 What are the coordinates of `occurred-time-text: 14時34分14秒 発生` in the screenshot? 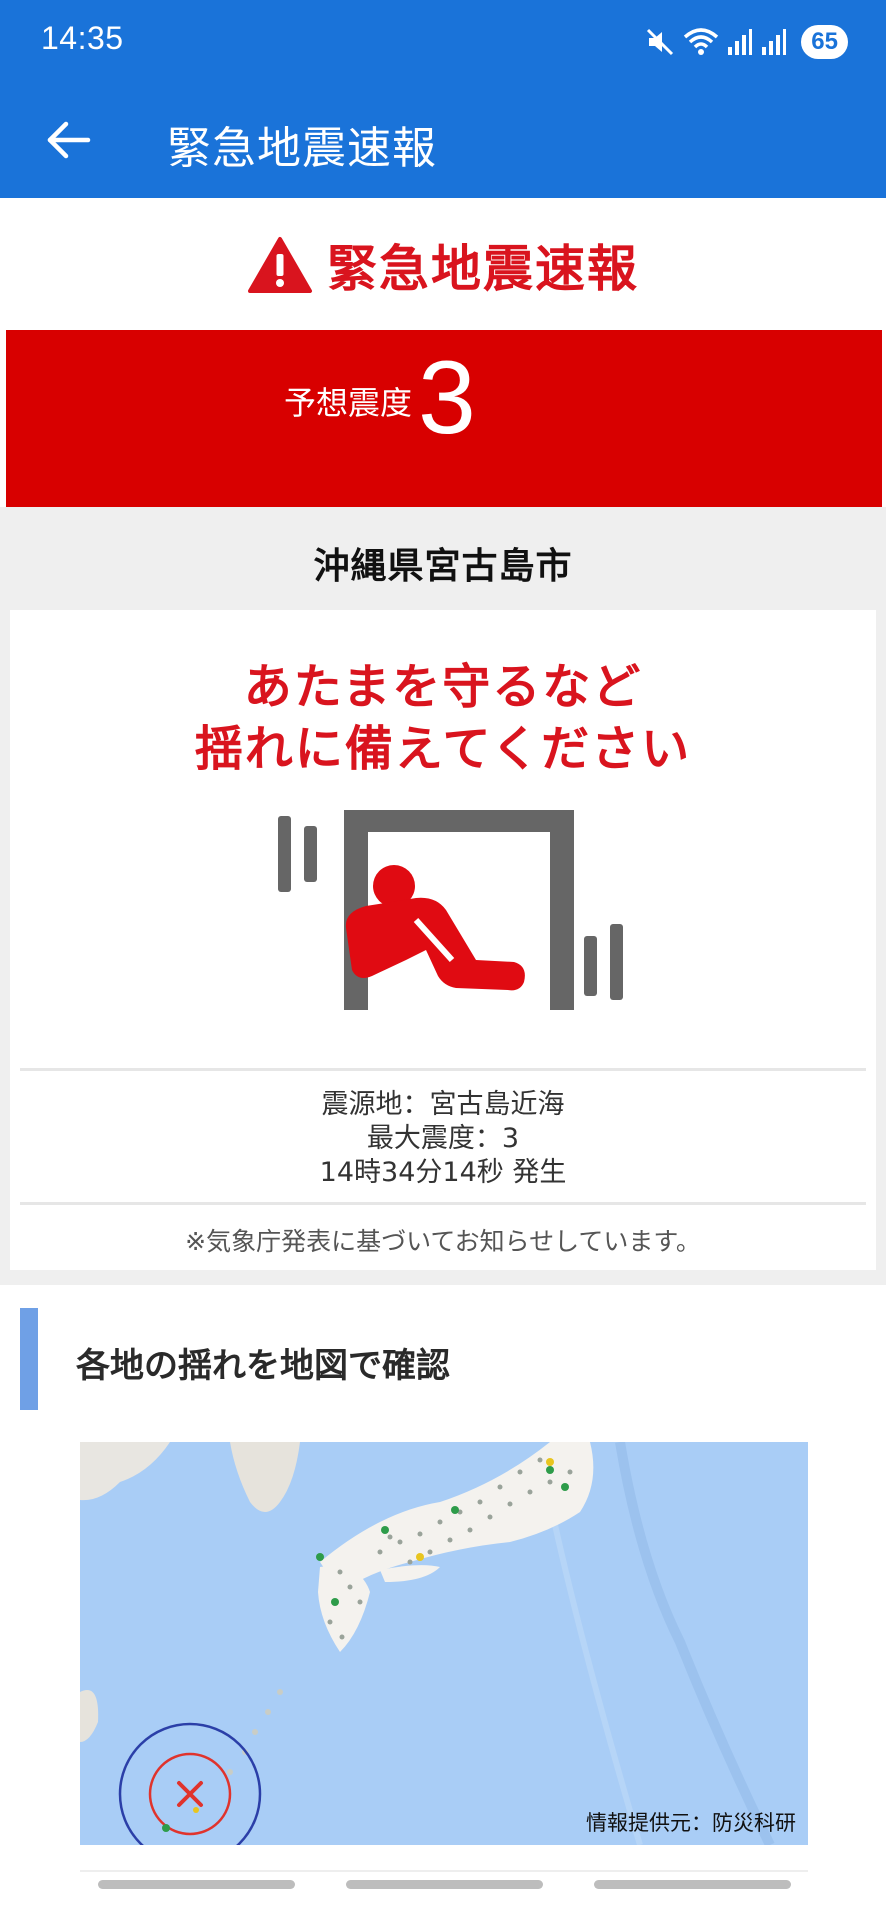 It's located at (443, 1172).